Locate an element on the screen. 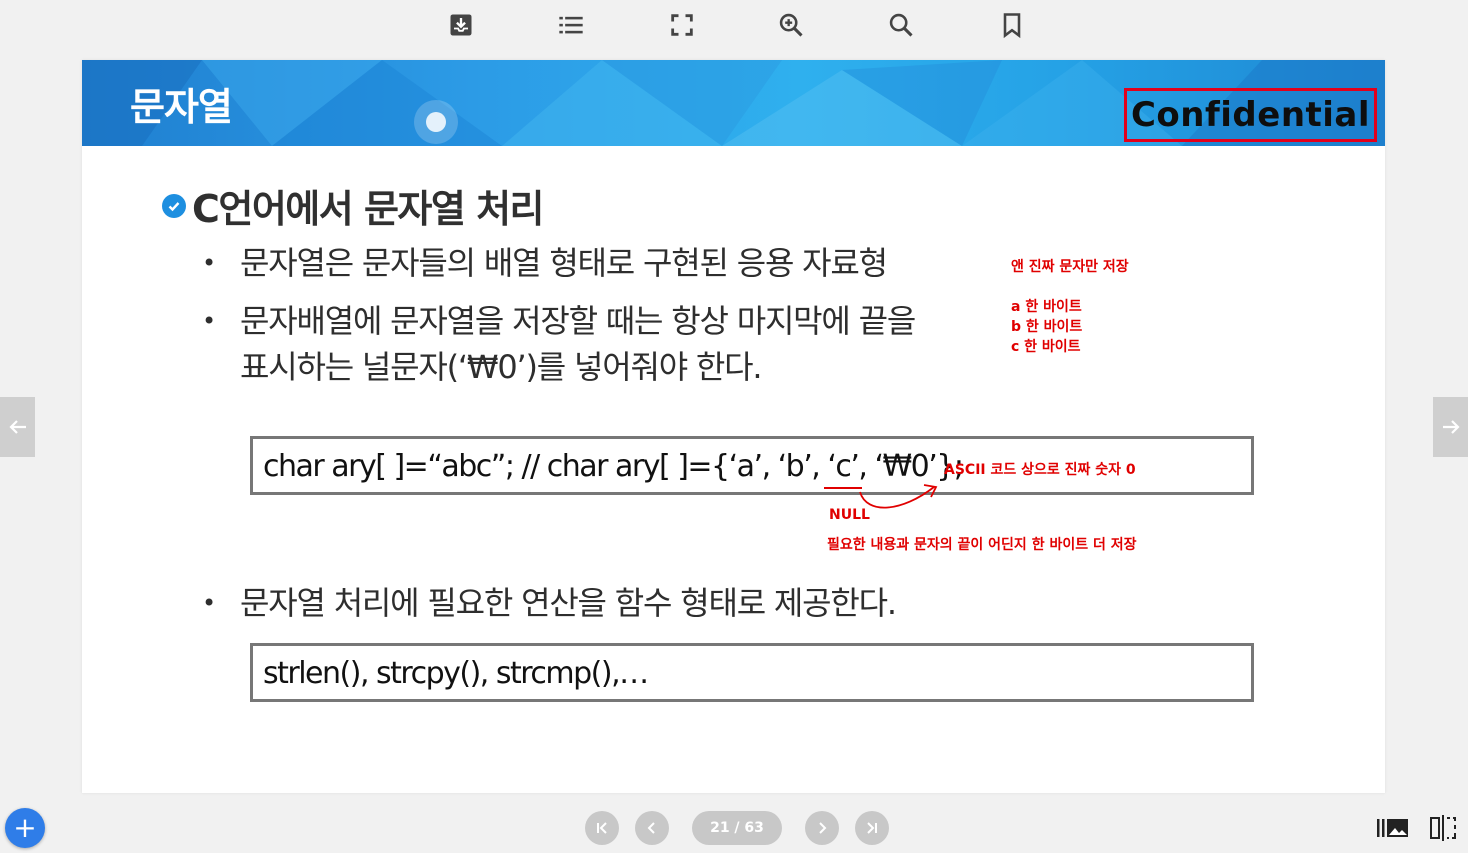  zoom-in-icon is located at coordinates (791, 25).